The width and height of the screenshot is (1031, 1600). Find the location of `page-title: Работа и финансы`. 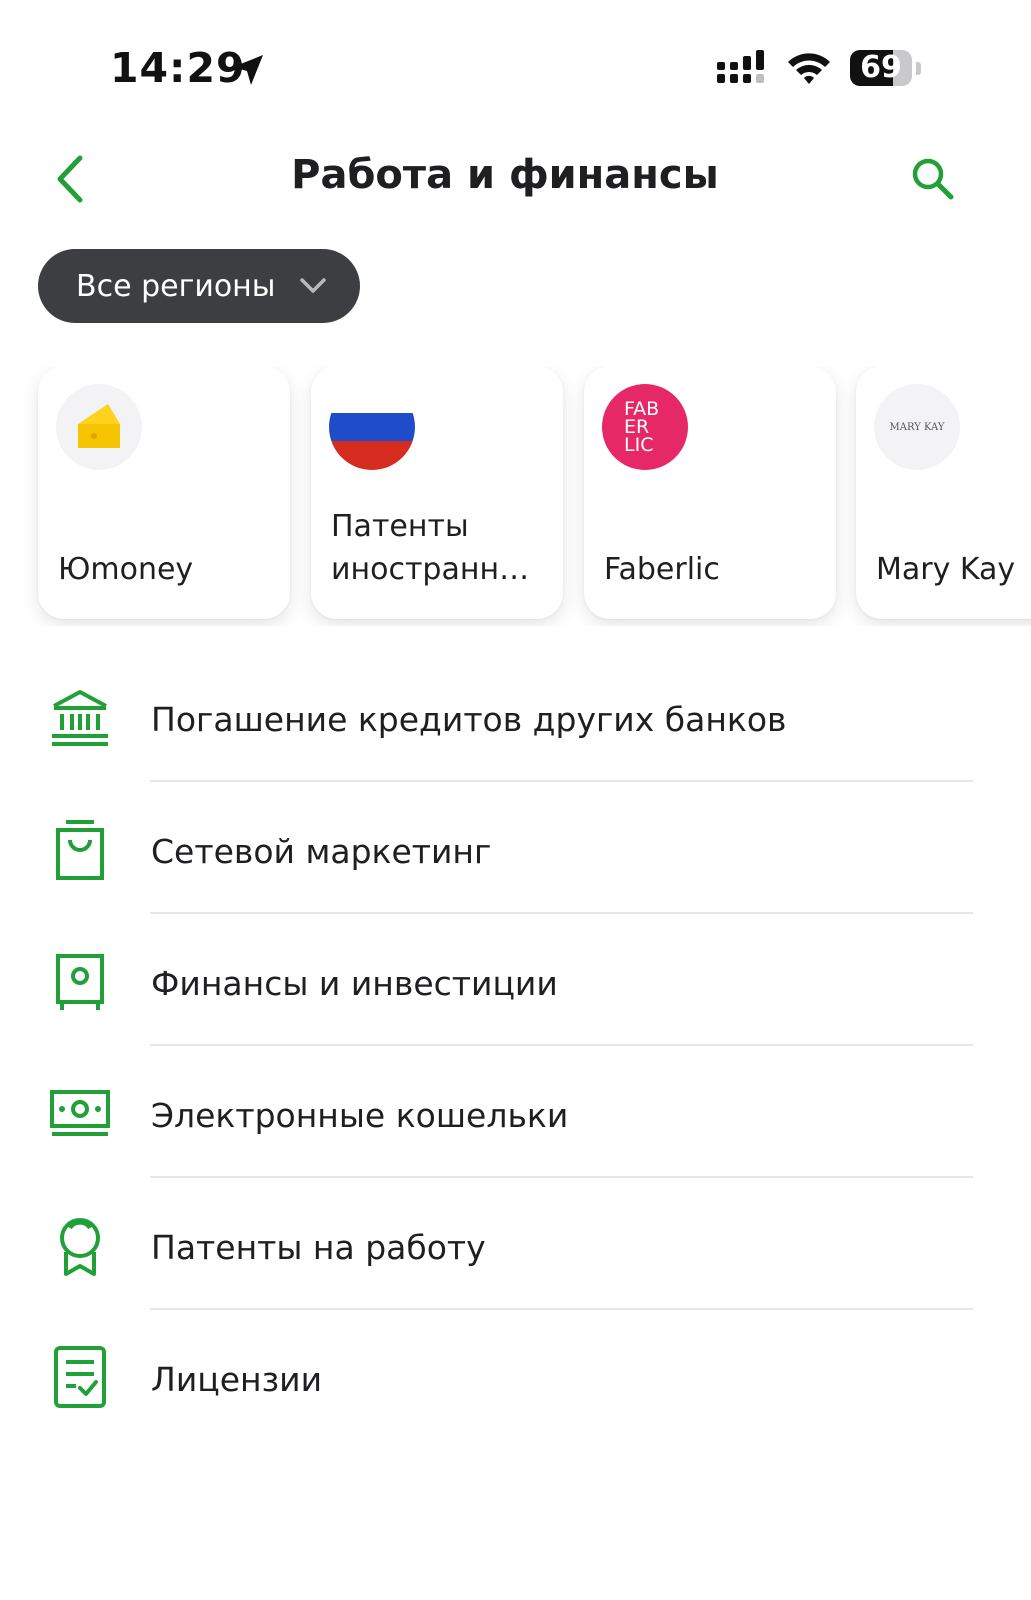

page-title: Работа и финансы is located at coordinates (505, 175).